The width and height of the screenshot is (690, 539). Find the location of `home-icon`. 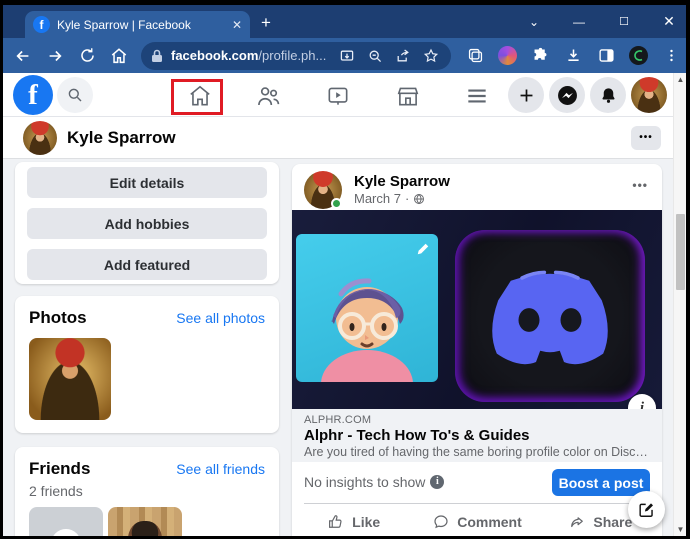

home-icon is located at coordinates (119, 56).